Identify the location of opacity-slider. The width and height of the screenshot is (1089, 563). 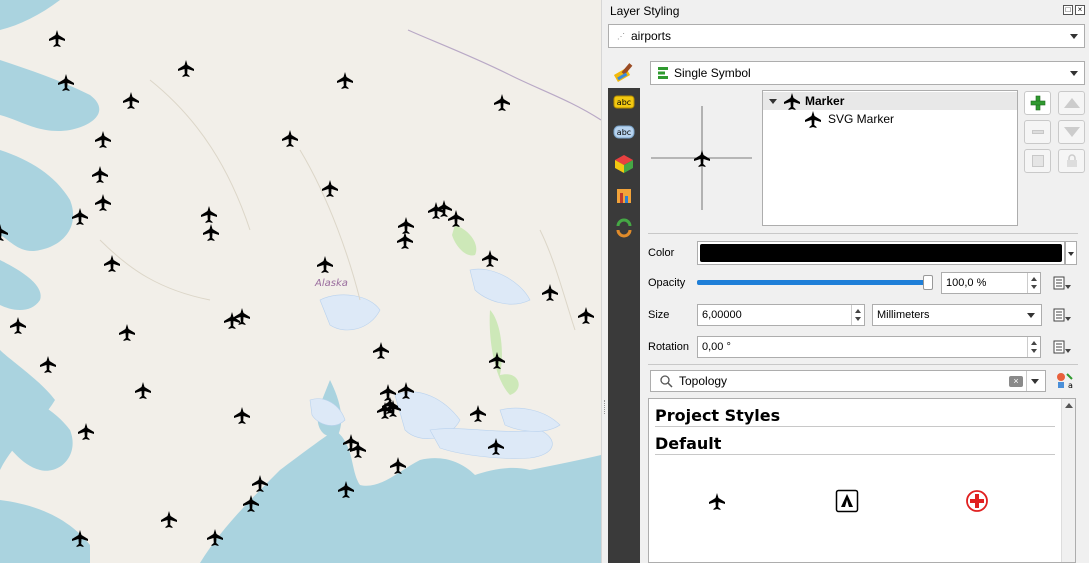
(816, 282).